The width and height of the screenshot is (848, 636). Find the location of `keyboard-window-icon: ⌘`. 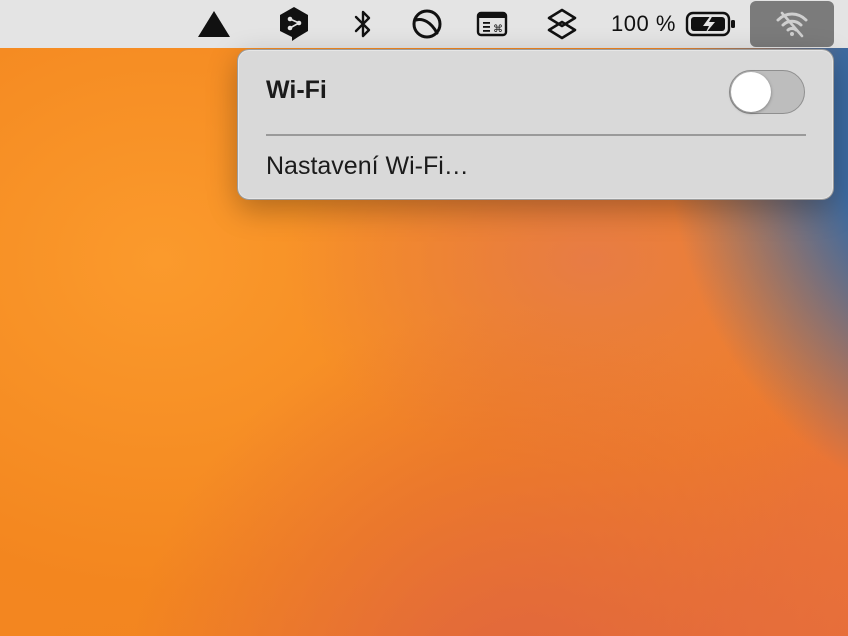

keyboard-window-icon: ⌘ is located at coordinates (492, 24).